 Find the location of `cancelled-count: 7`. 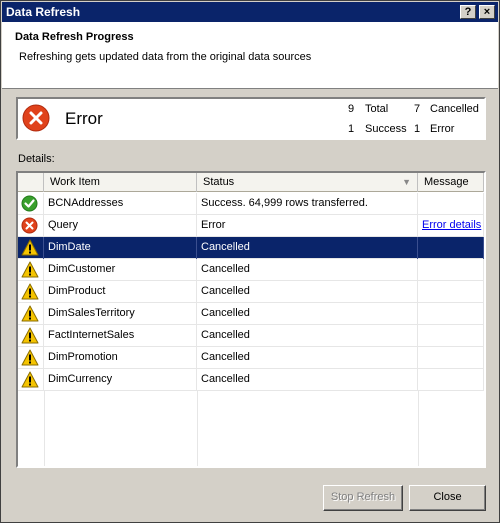

cancelled-count: 7 is located at coordinates (417, 109).